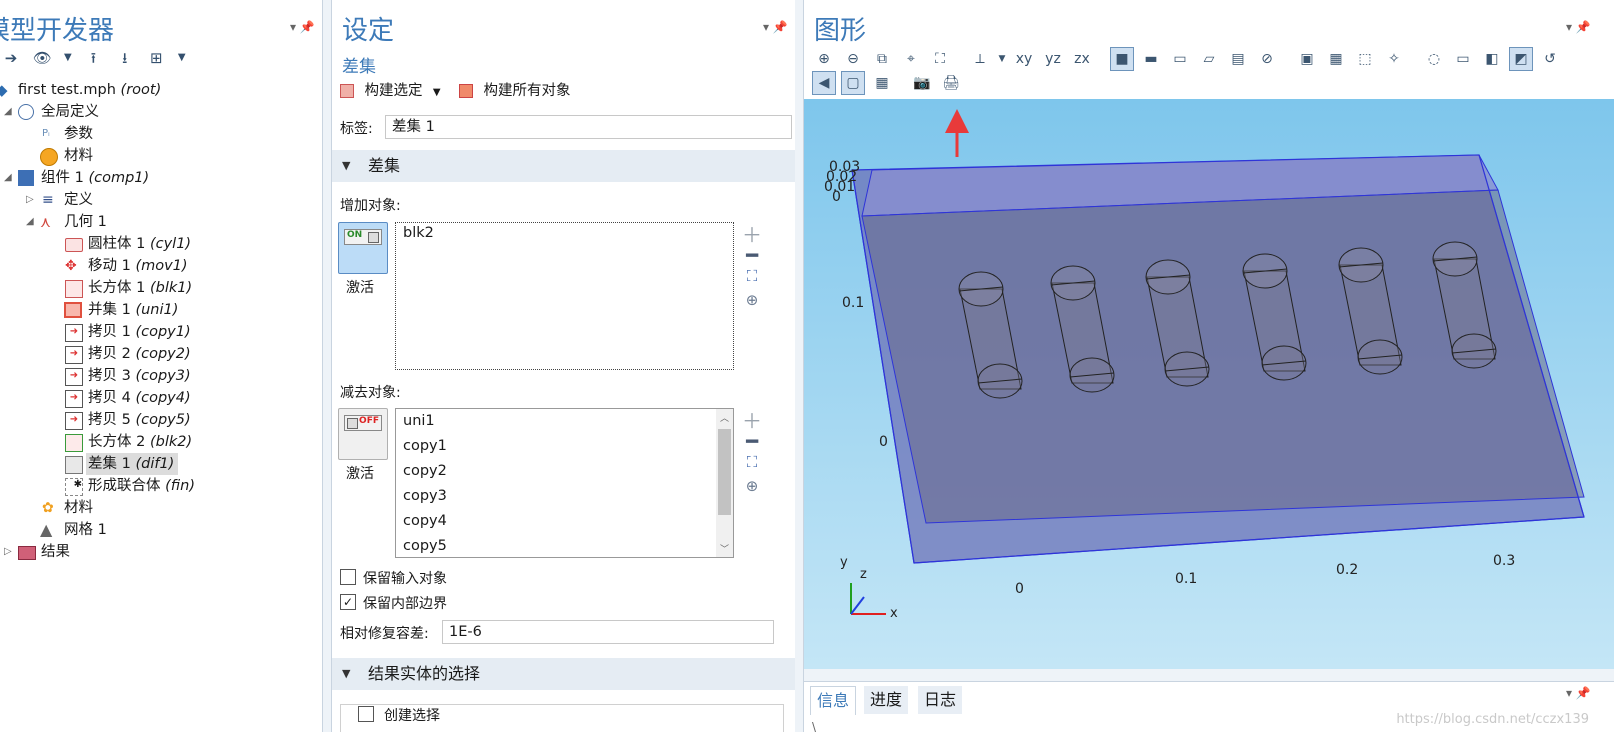 This screenshot has height=732, width=1614. What do you see at coordinates (366, 714) in the screenshot?
I see `create-selection-checkbox` at bounding box center [366, 714].